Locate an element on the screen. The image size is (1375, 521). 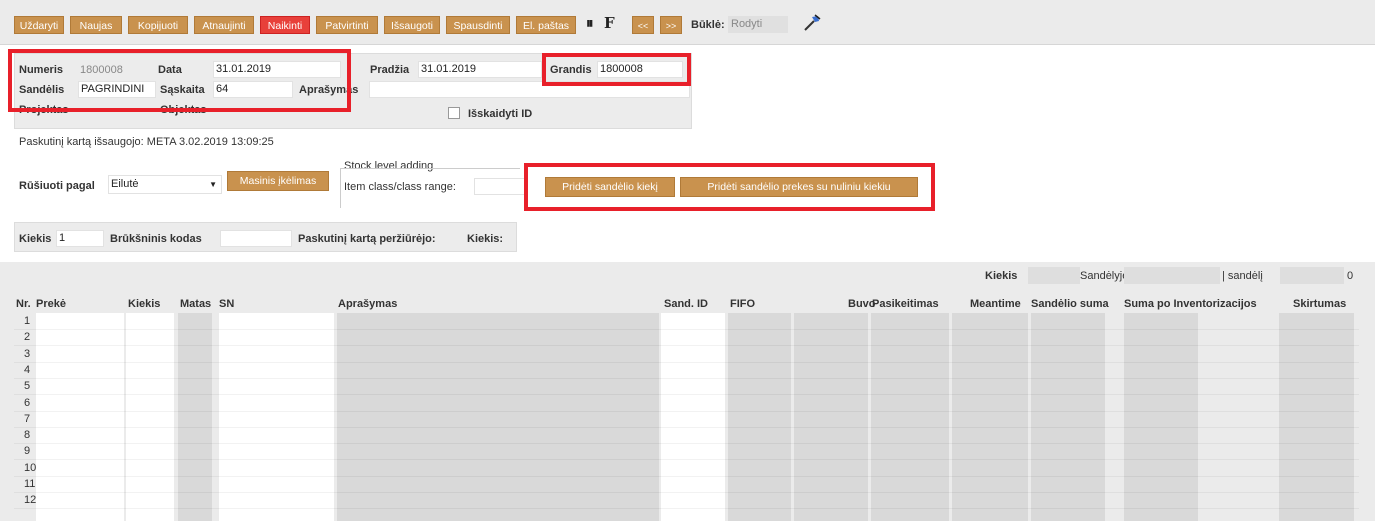
item-class-label: Item class/class range: is located at coordinates (400, 187).